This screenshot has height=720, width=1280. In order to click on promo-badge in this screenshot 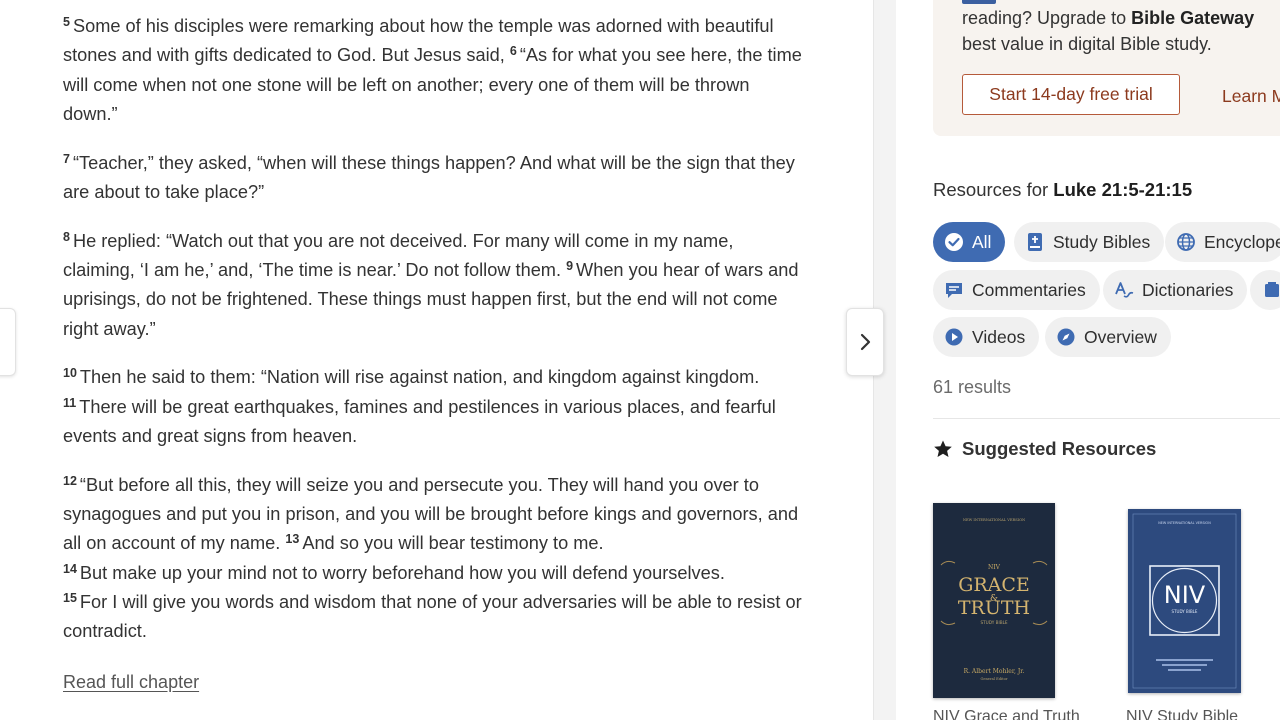, I will do `click(979, 2)`.